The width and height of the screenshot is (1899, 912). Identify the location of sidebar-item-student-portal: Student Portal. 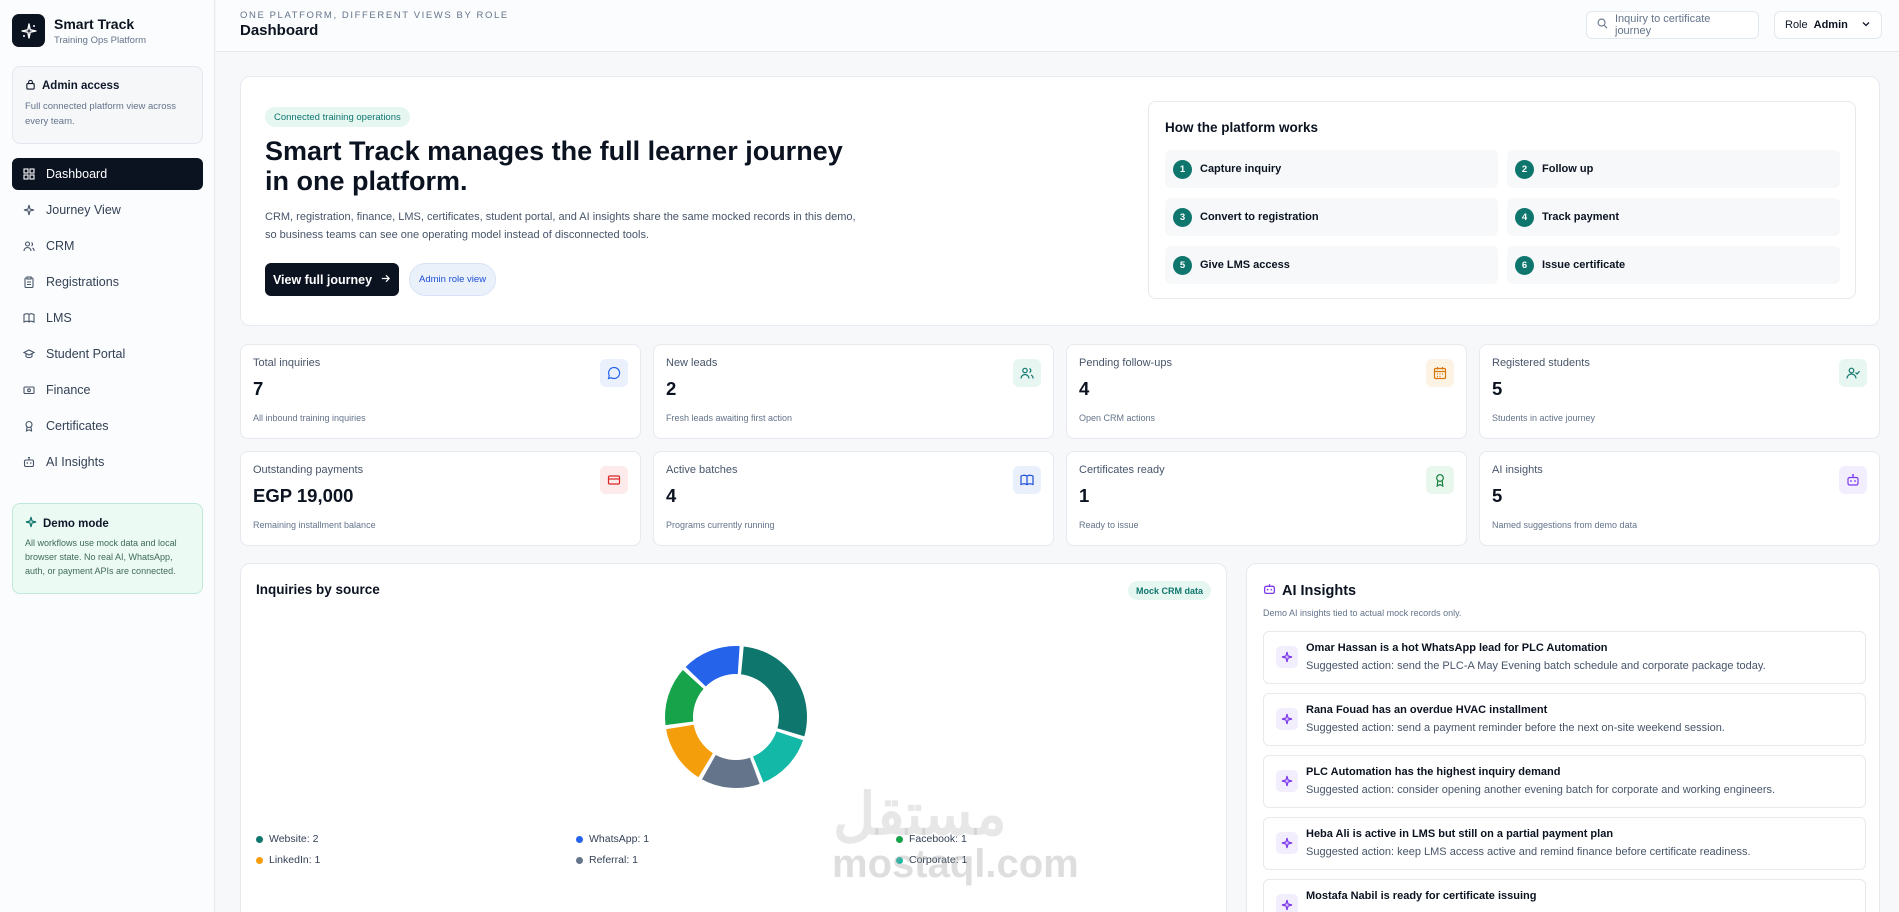
(107, 354).